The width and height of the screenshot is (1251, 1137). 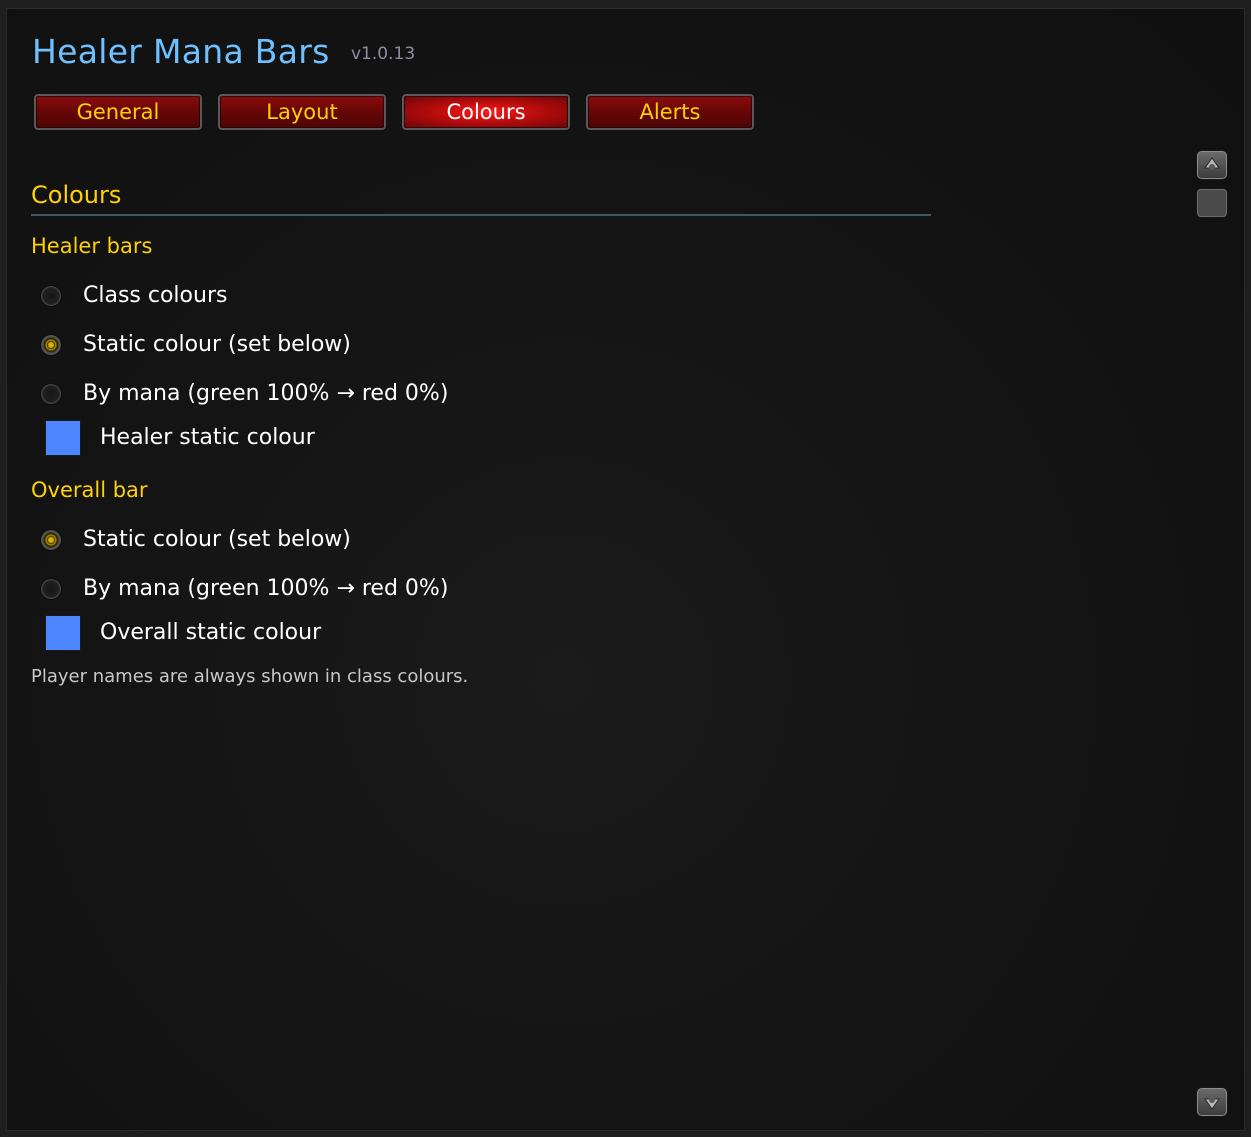 I want to click on swatch-label: Overall static colour, so click(x=211, y=632).